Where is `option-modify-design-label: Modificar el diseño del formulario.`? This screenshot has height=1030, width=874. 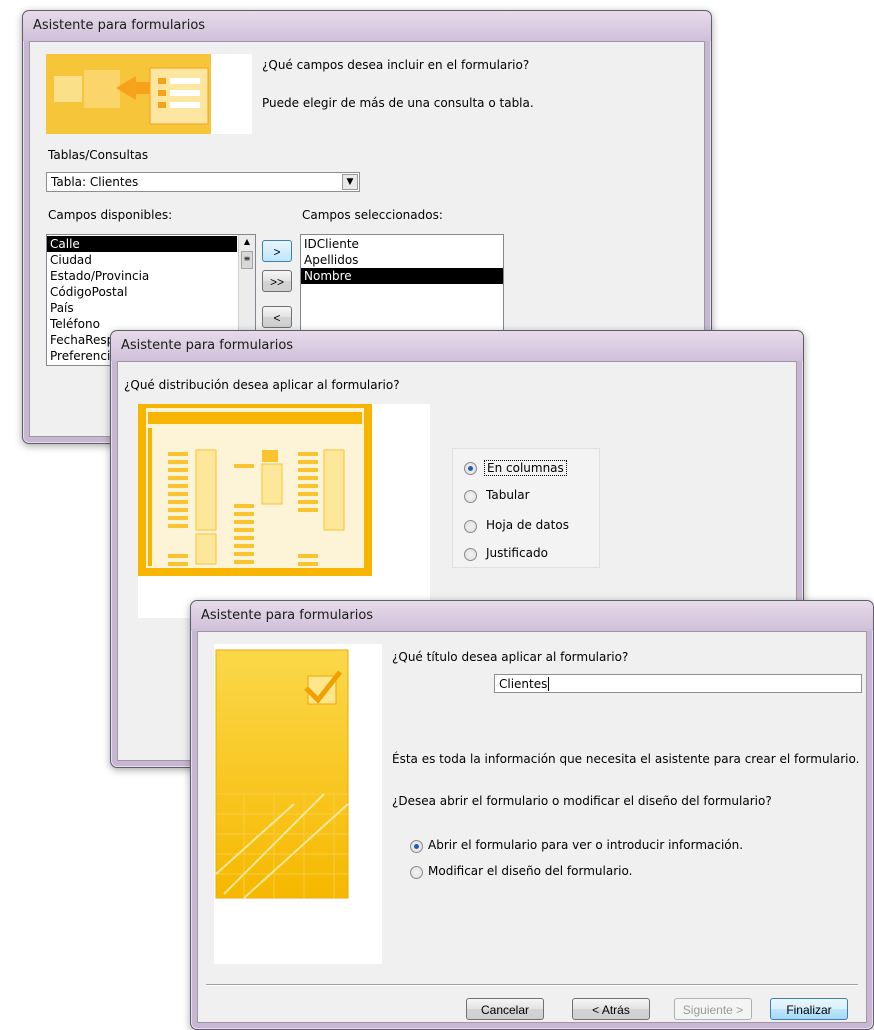
option-modify-design-label: Modificar el diseño del formulario. is located at coordinates (530, 871).